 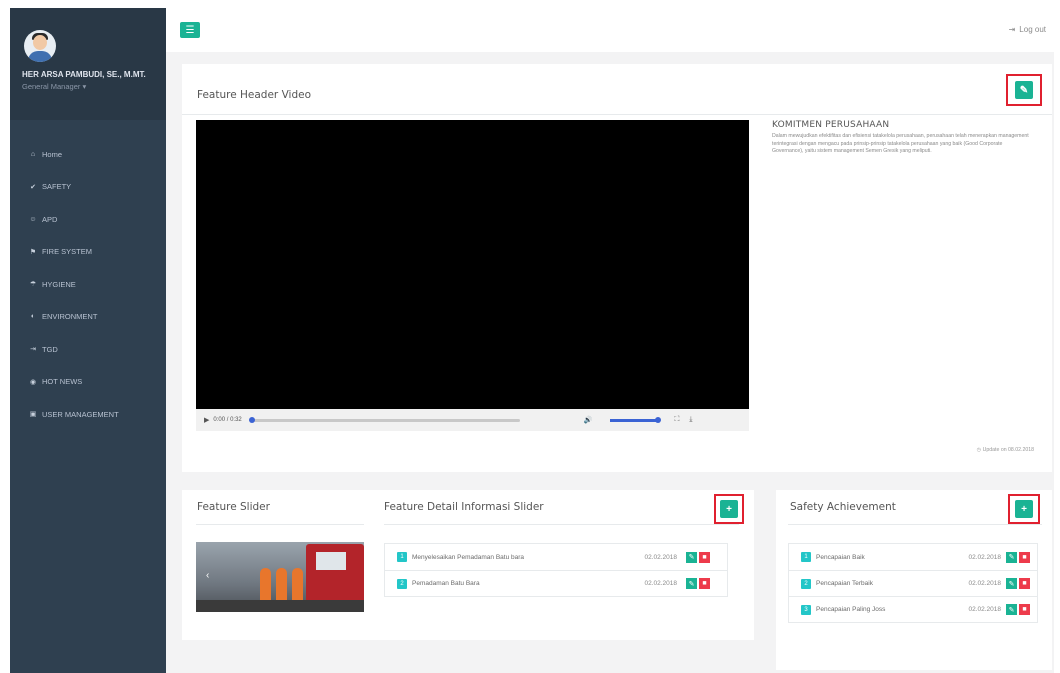 I want to click on hamburger-icon: ☰, so click(x=190, y=30).